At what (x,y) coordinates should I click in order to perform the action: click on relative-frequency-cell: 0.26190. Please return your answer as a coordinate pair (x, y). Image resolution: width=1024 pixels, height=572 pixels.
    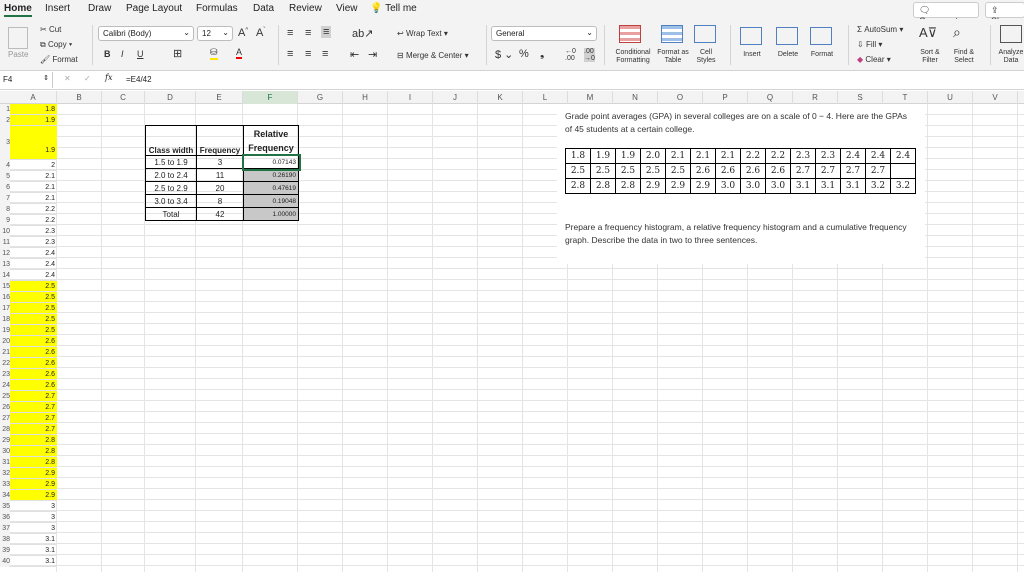
    Looking at the image, I should click on (271, 175).